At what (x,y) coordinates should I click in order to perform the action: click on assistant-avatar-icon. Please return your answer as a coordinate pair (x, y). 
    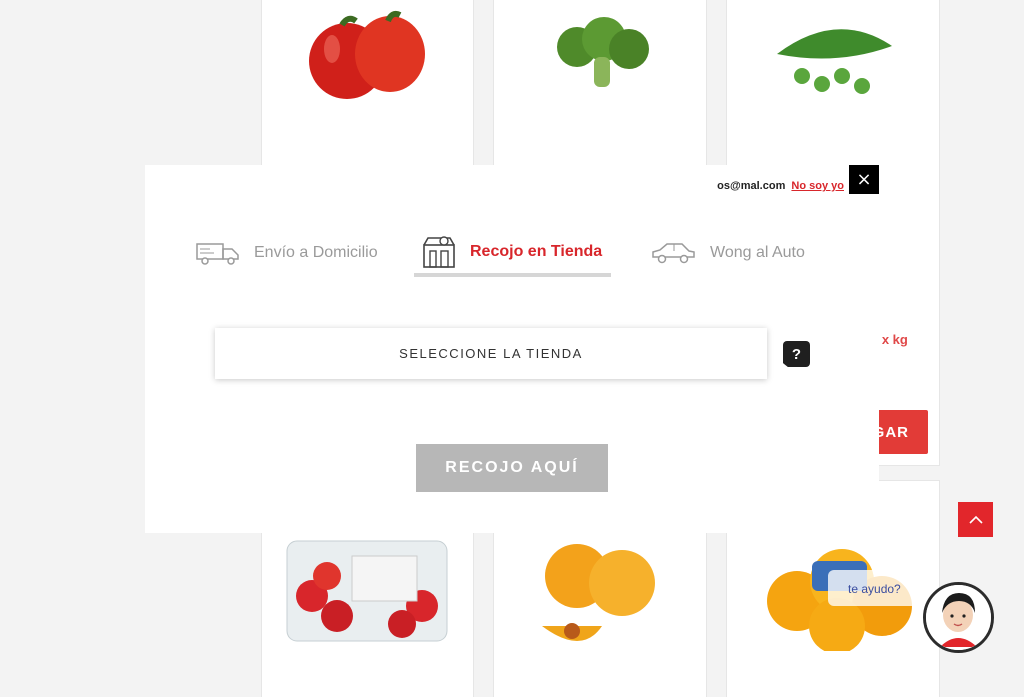
    Looking at the image, I should click on (958, 617).